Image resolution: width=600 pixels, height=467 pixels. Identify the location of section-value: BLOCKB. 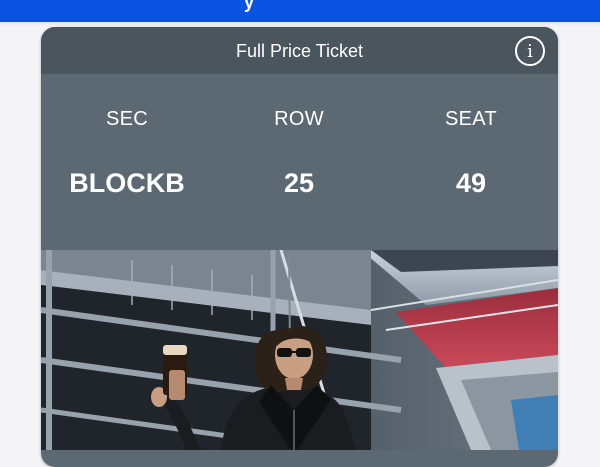
(127, 183).